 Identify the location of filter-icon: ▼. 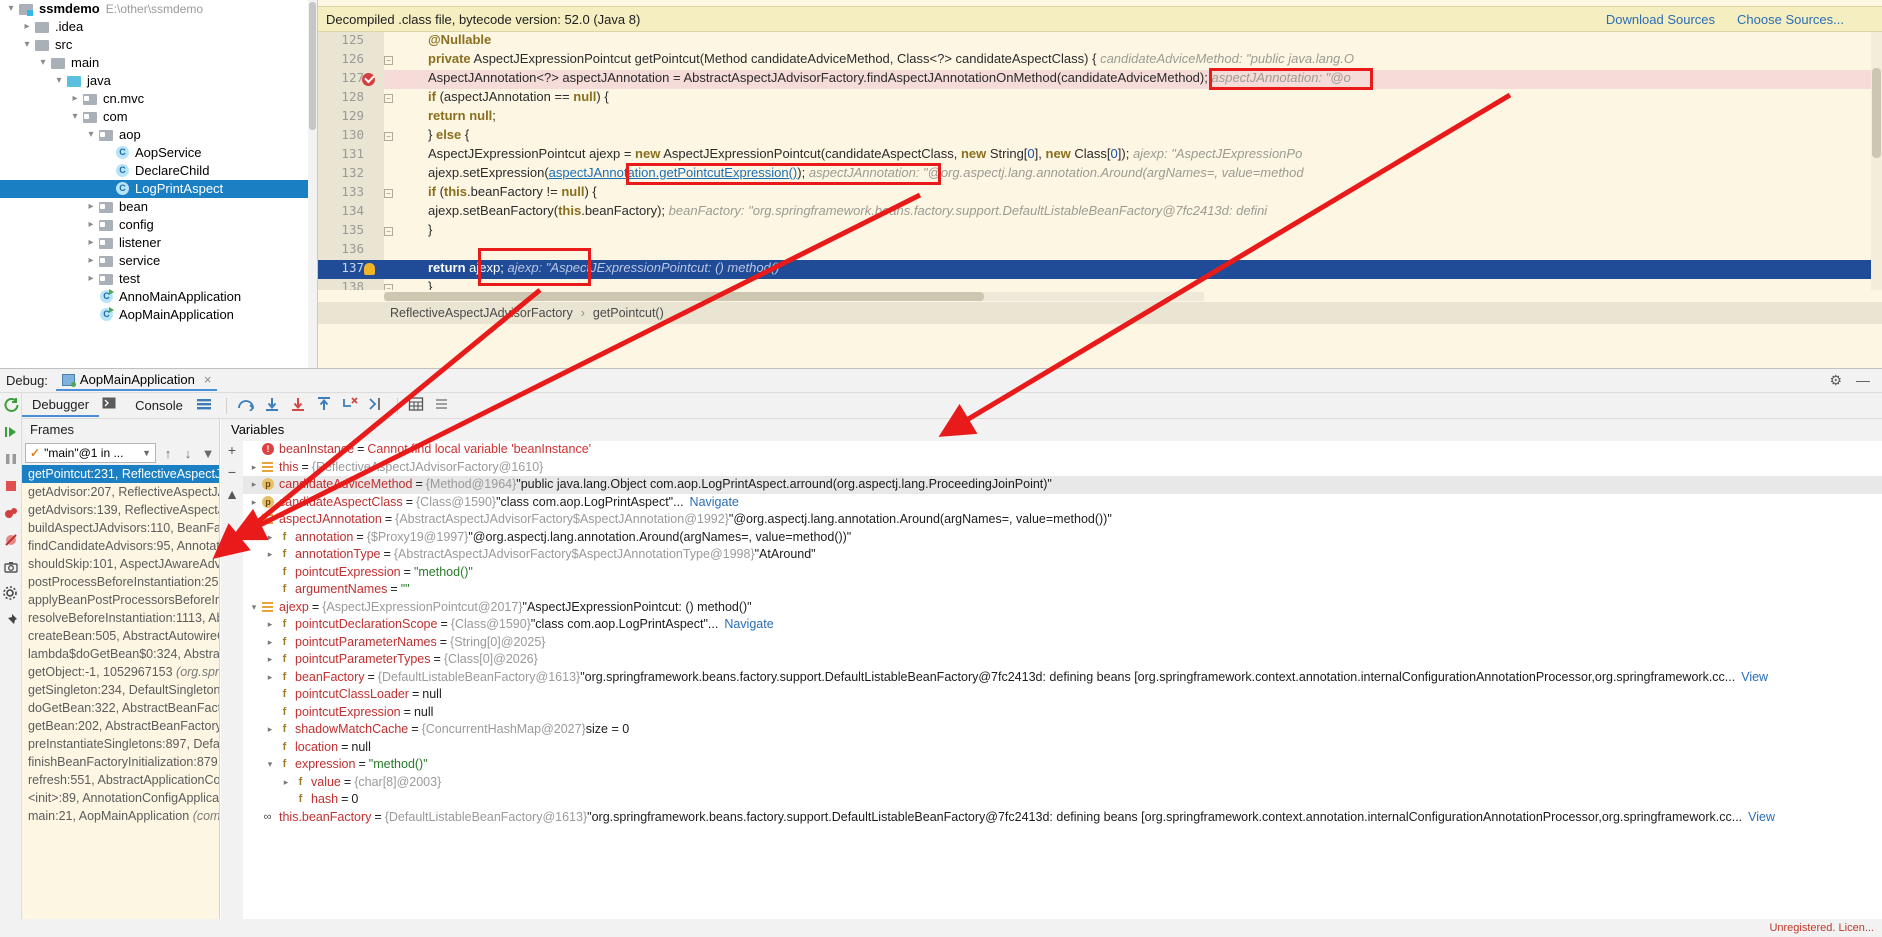
(208, 453).